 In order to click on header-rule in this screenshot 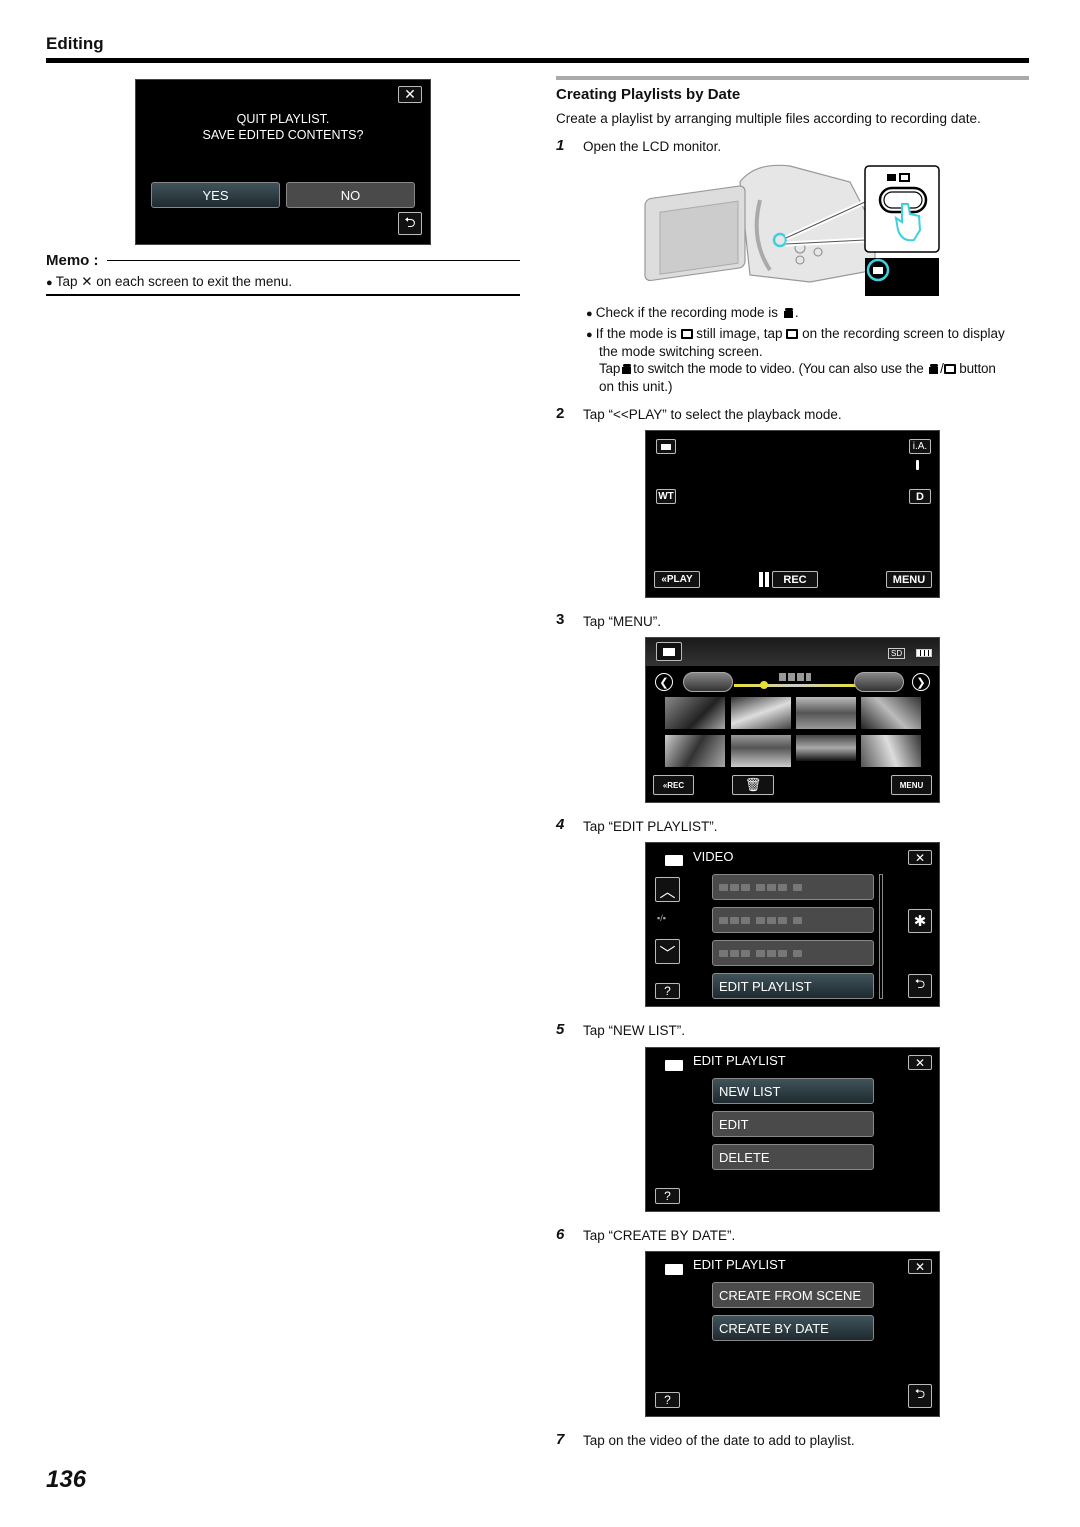, I will do `click(537, 60)`.